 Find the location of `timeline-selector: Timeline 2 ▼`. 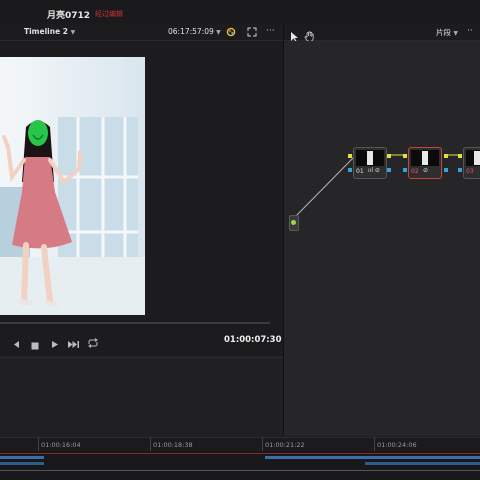

timeline-selector: Timeline 2 ▼ is located at coordinates (49, 31).